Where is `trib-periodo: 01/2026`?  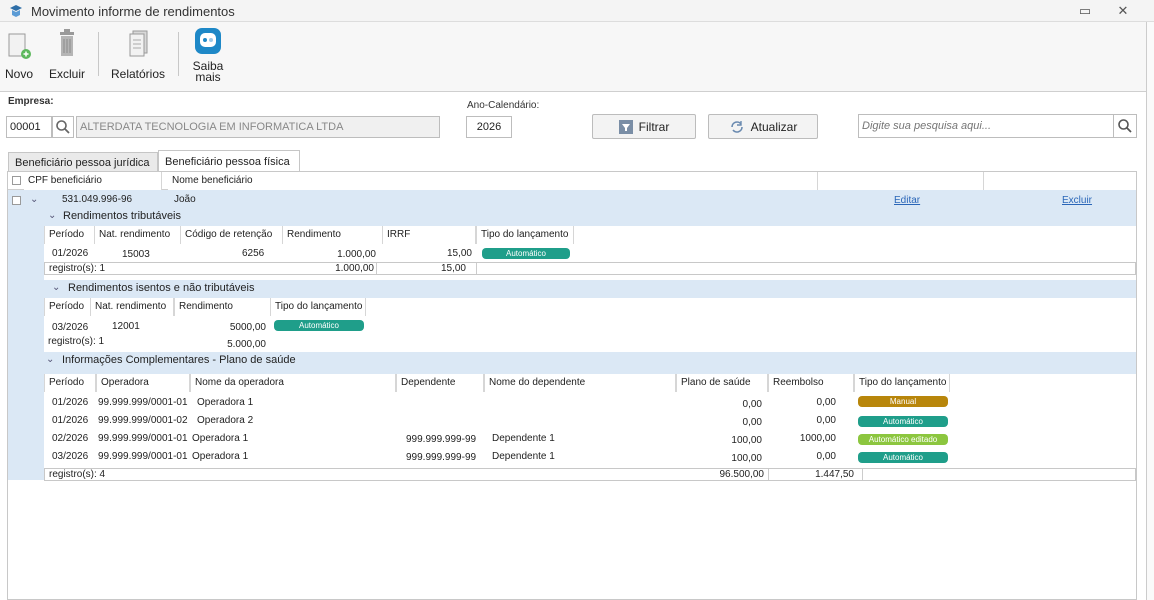 trib-periodo: 01/2026 is located at coordinates (70, 253).